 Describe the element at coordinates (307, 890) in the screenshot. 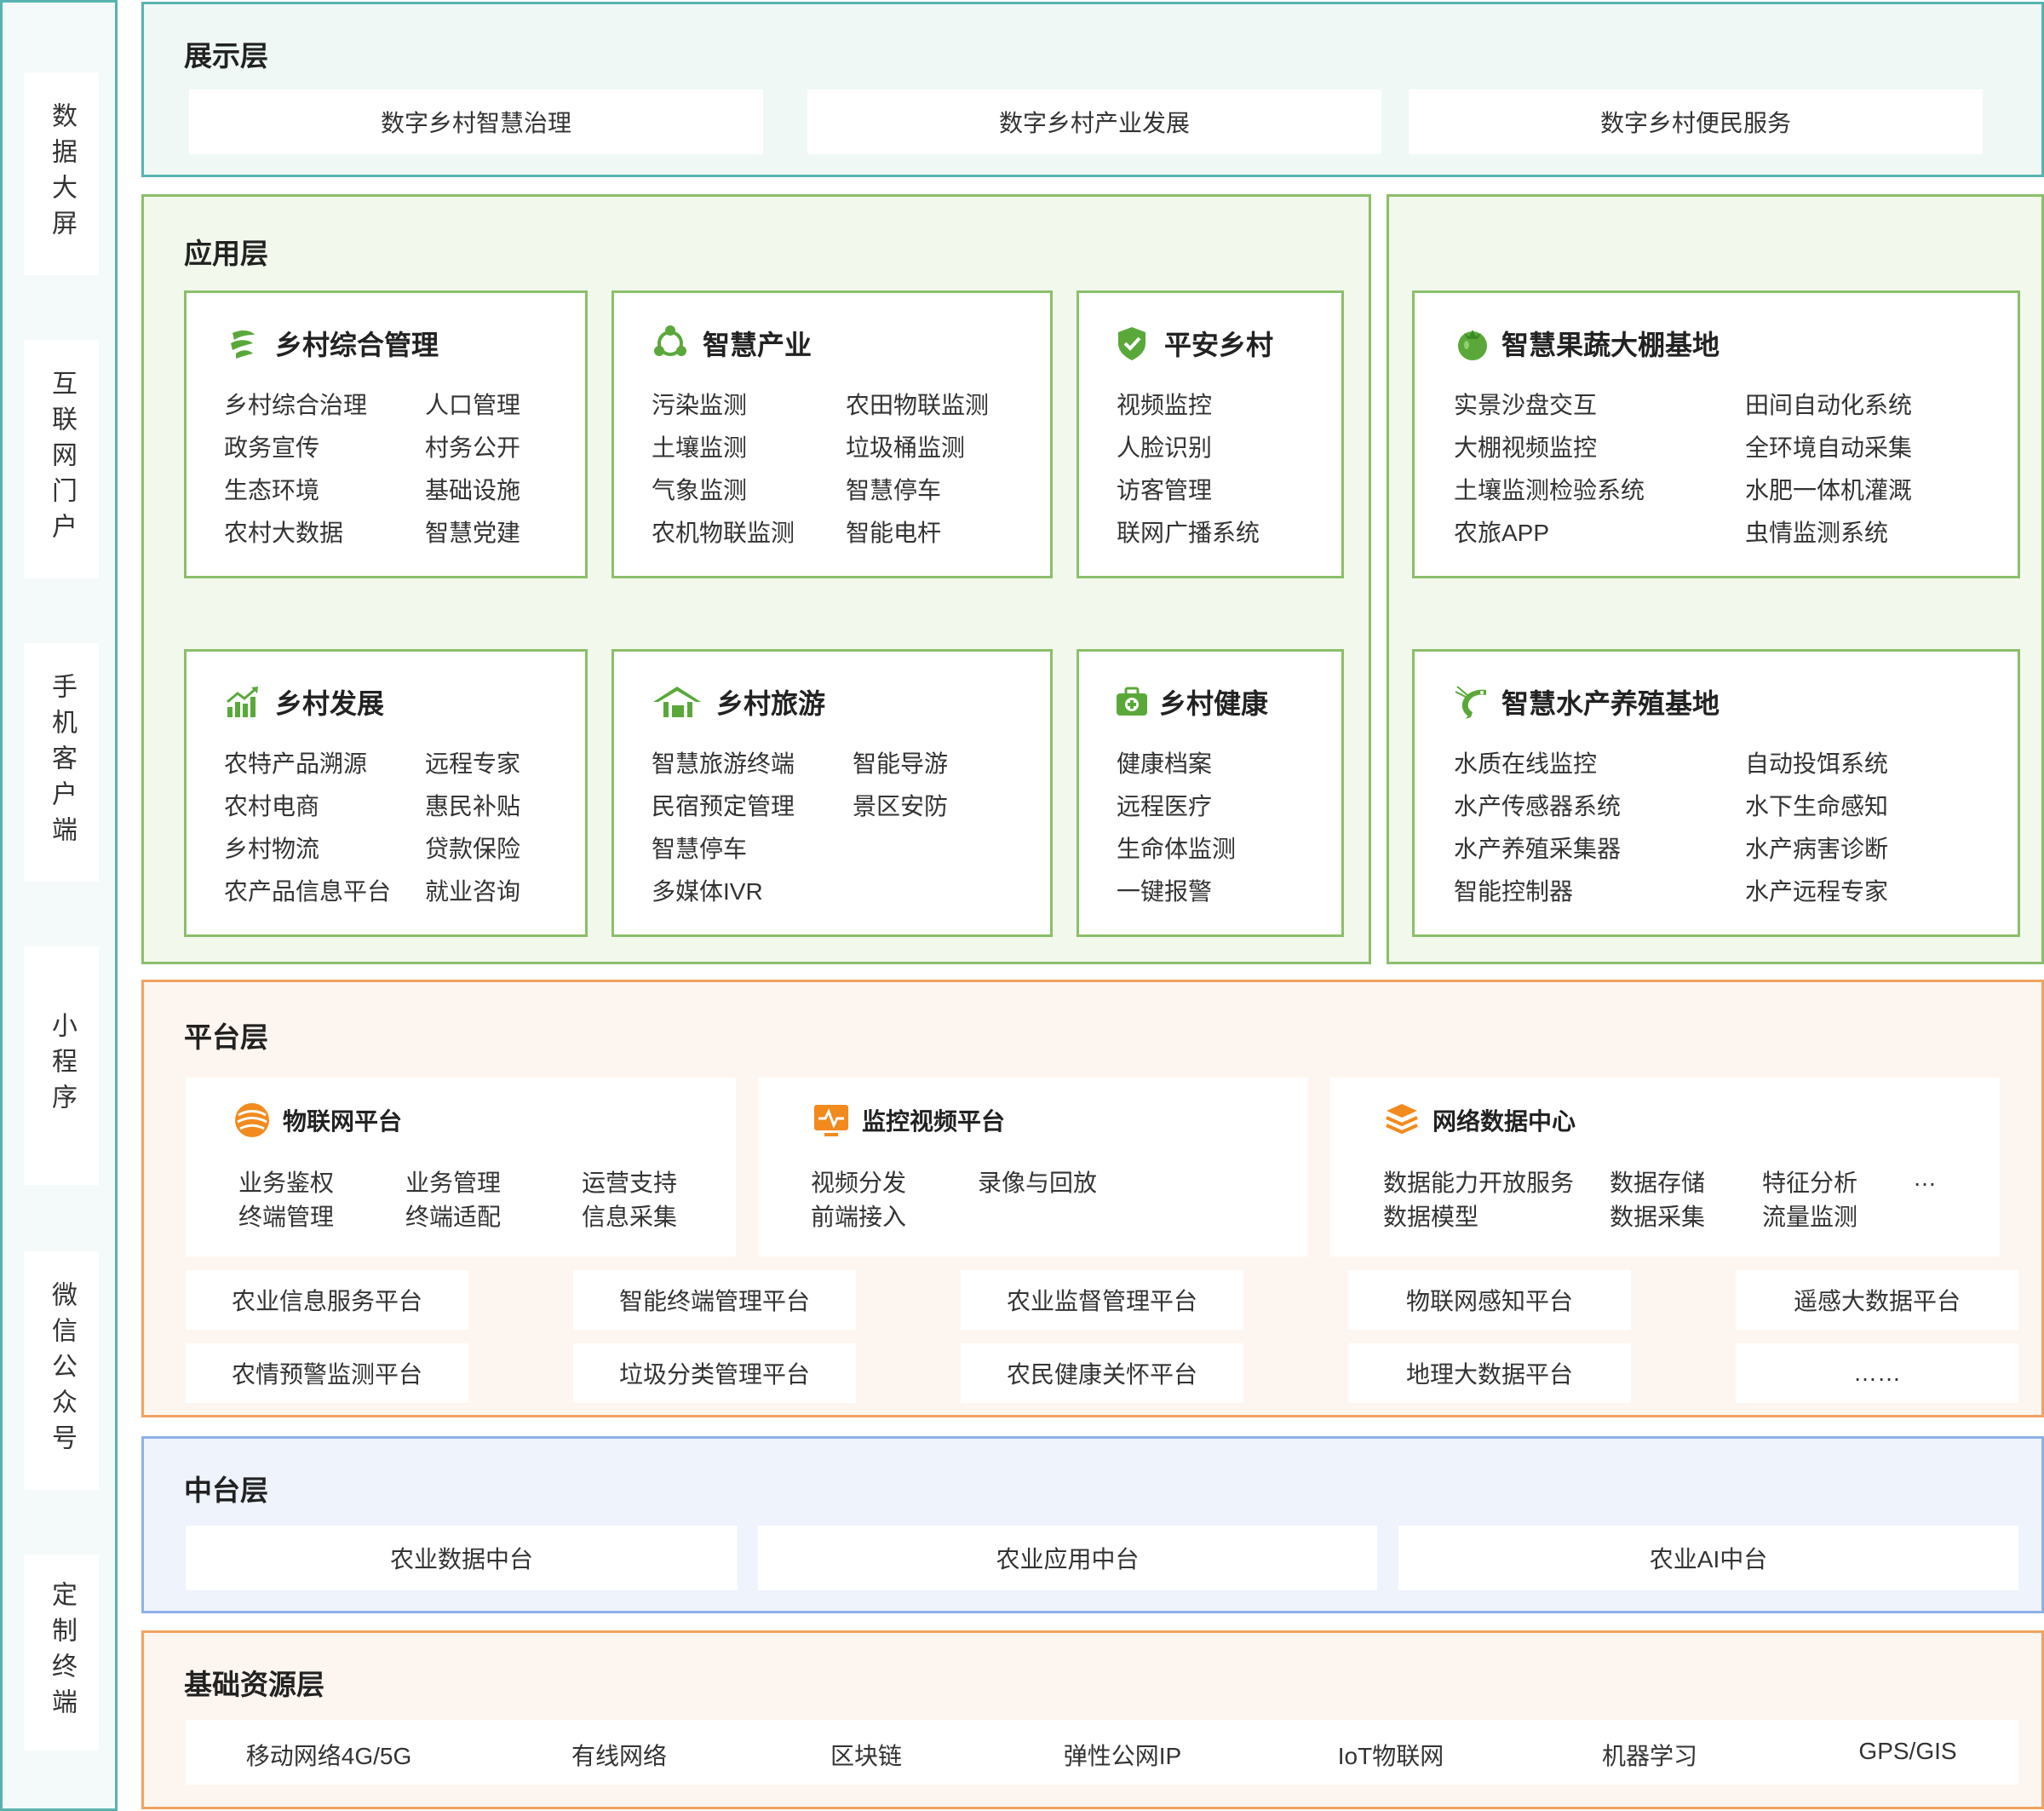

I see `card-item: 农产品信息平台` at that location.